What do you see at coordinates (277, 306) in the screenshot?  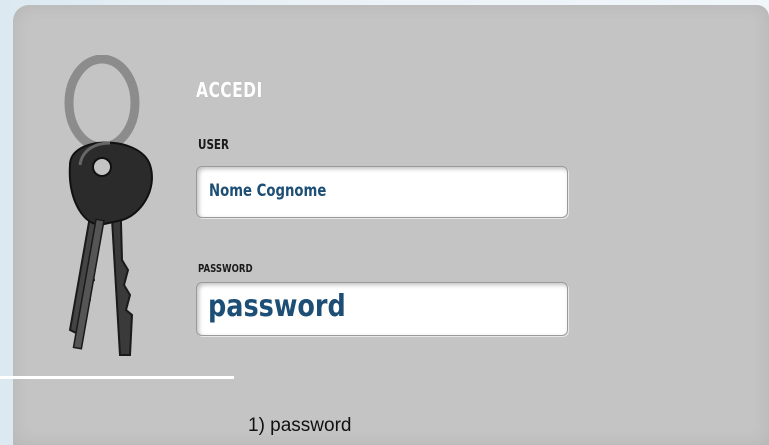 I see `password-value: password` at bounding box center [277, 306].